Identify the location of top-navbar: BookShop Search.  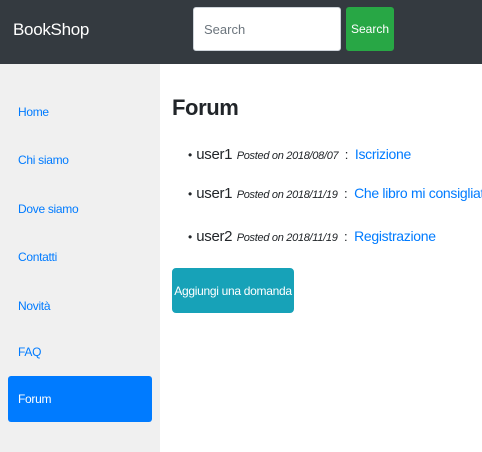
(241, 32).